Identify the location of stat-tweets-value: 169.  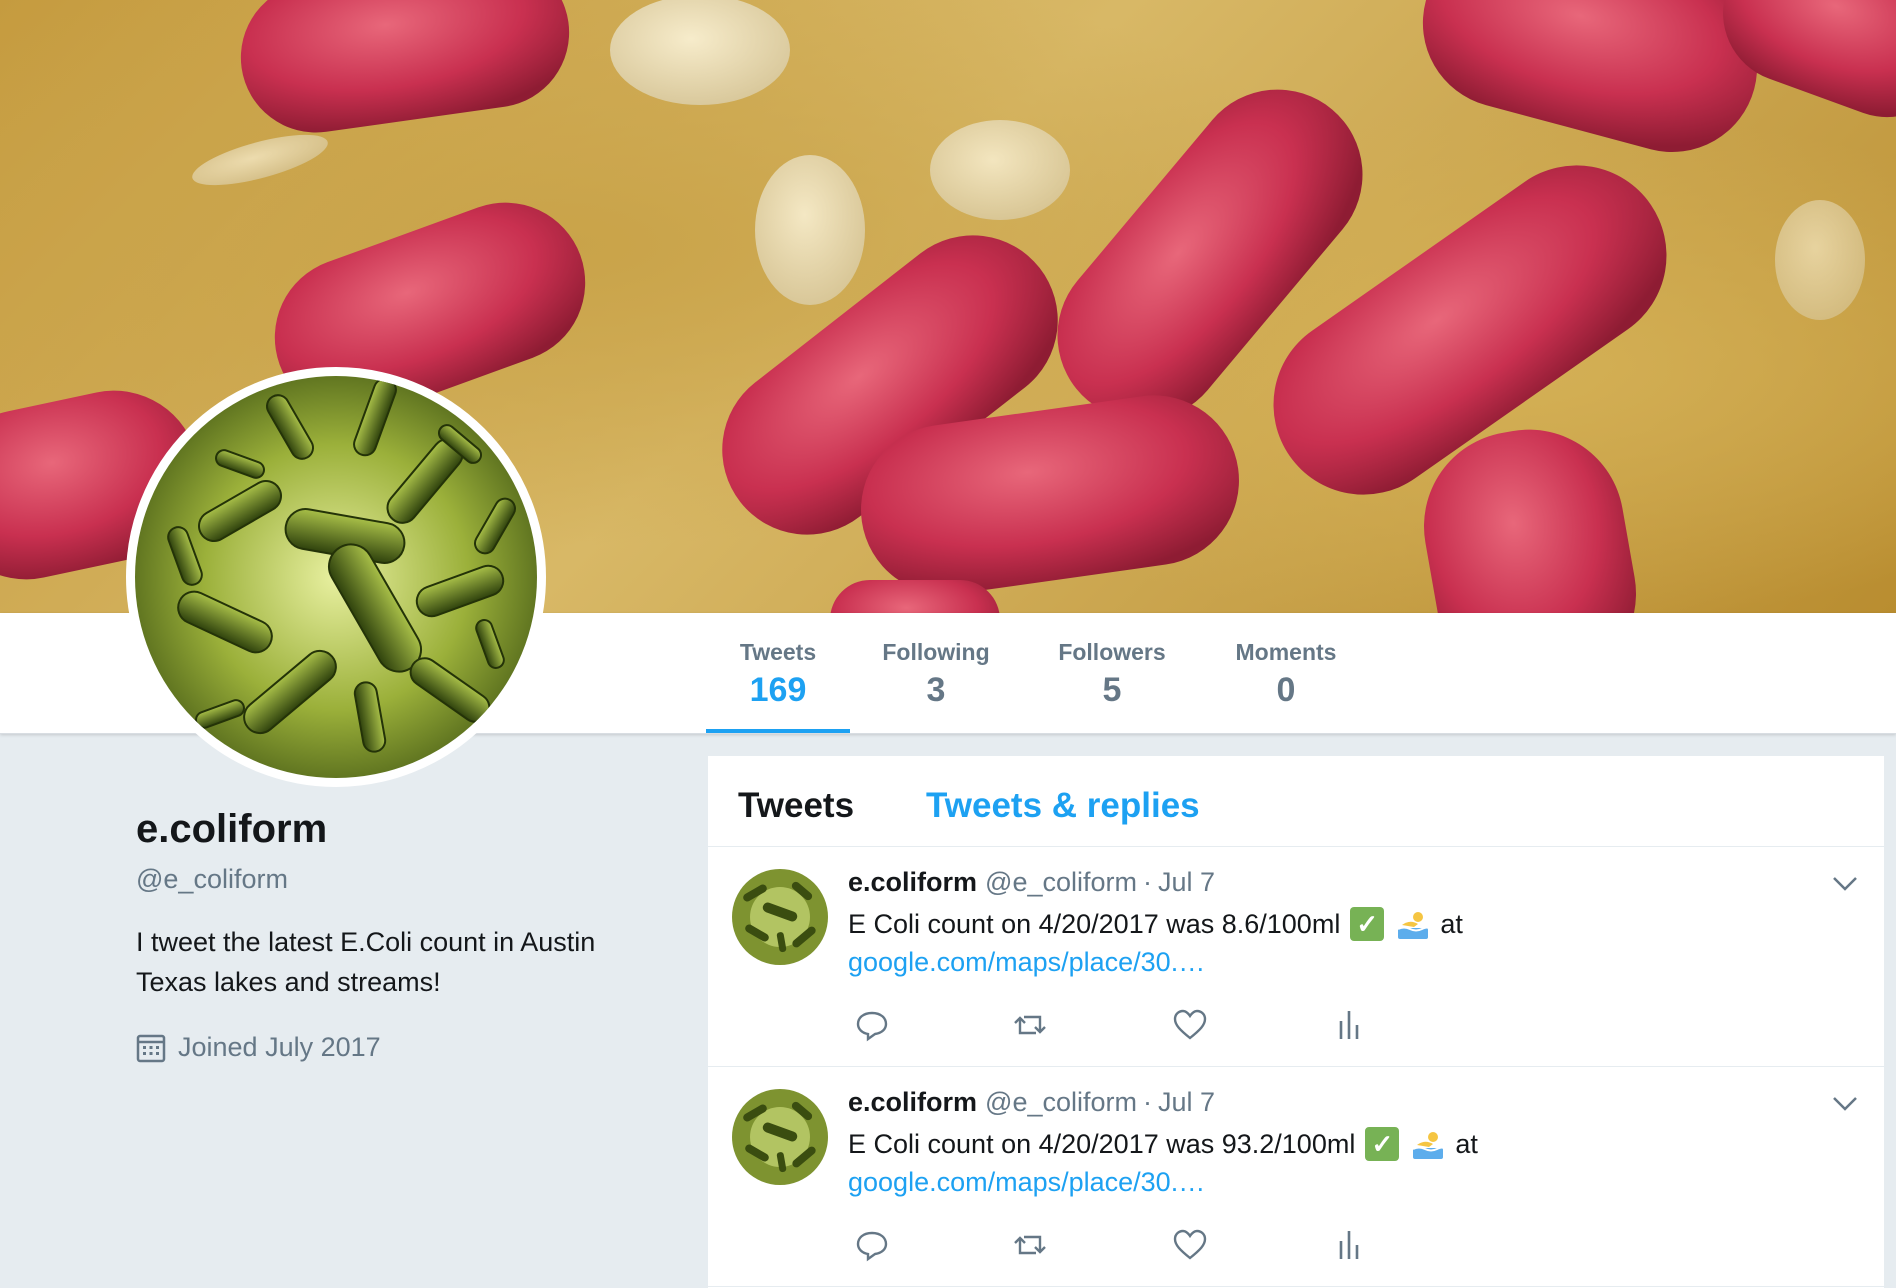
(778, 690).